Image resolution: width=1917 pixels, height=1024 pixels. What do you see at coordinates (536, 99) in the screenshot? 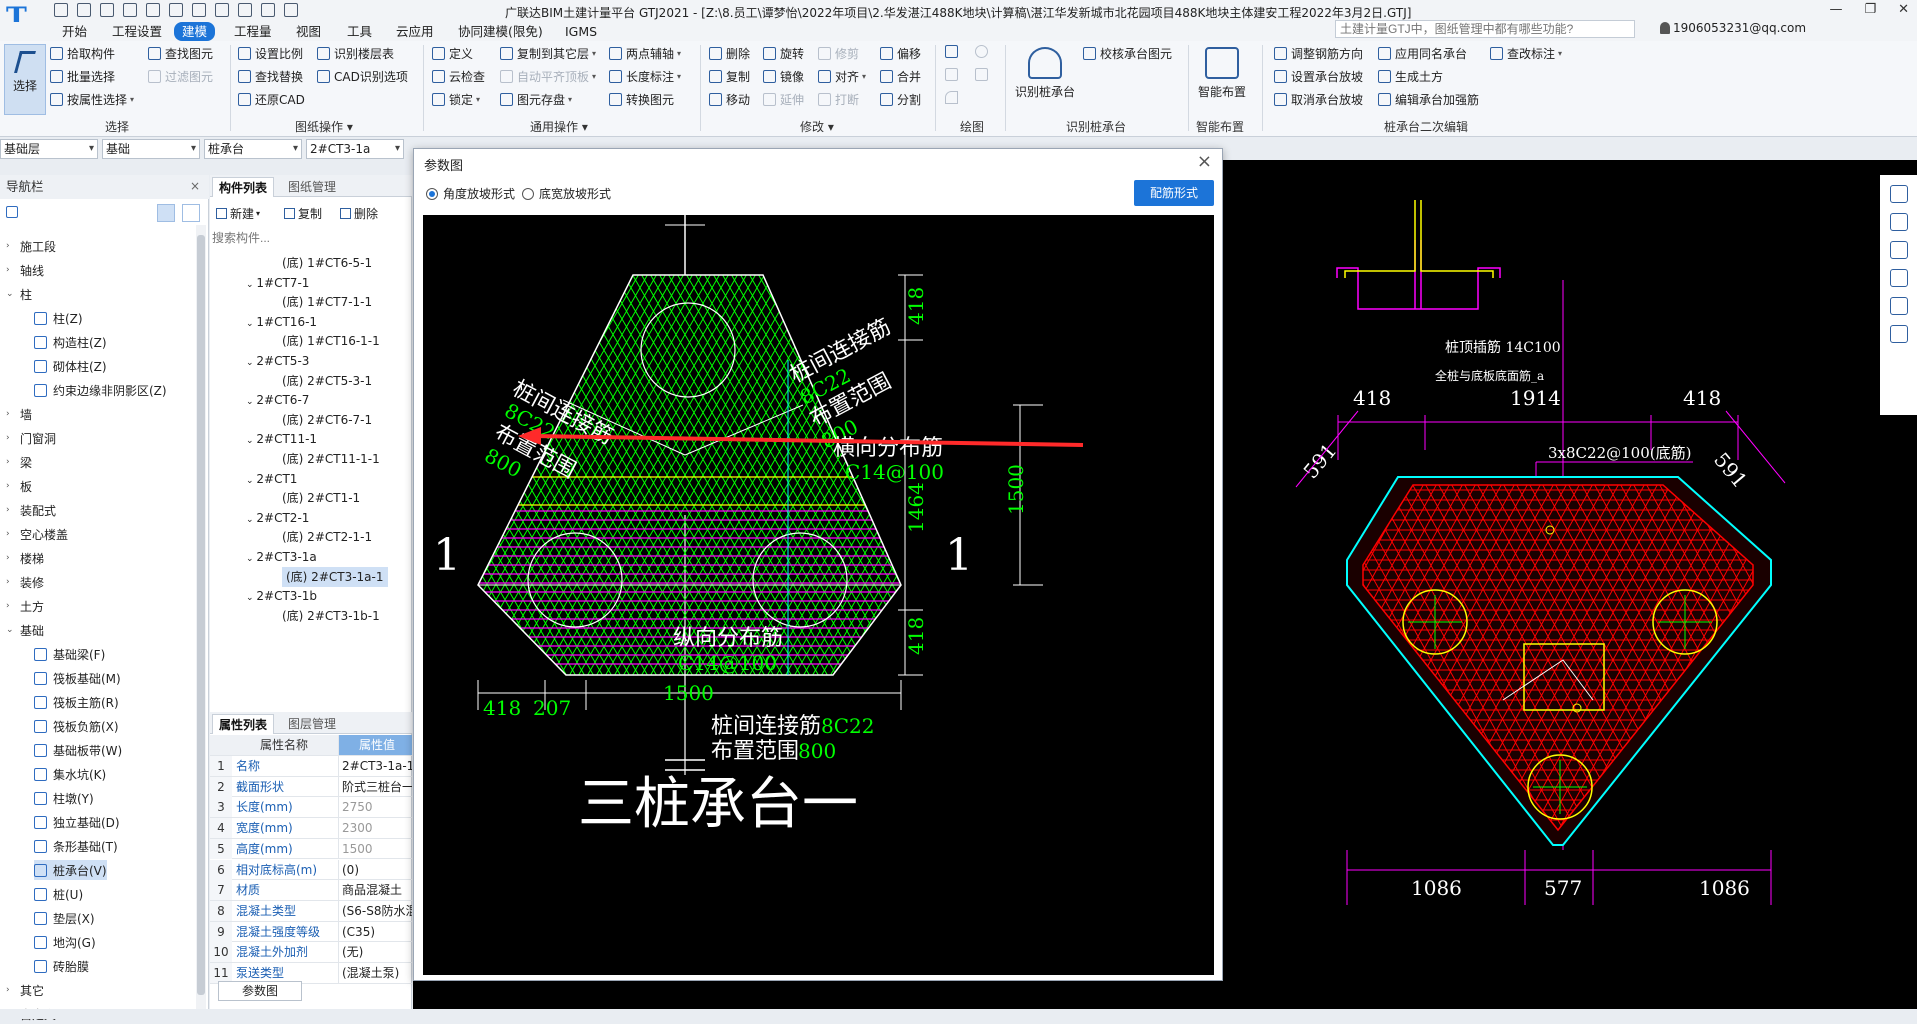
I see `save-element-button: 图元存盘 ▾` at bounding box center [536, 99].